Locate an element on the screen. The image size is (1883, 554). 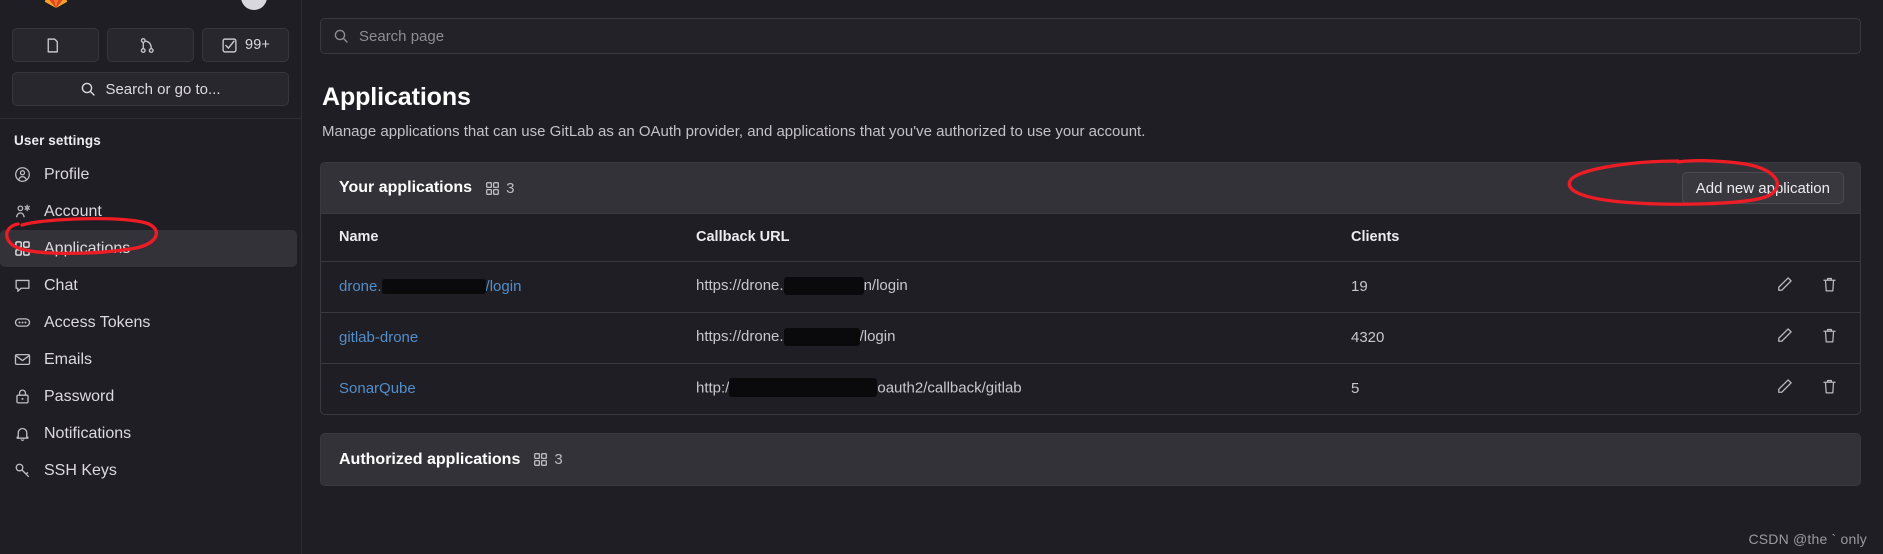
sidebar-top-bar is located at coordinates (150, 12).